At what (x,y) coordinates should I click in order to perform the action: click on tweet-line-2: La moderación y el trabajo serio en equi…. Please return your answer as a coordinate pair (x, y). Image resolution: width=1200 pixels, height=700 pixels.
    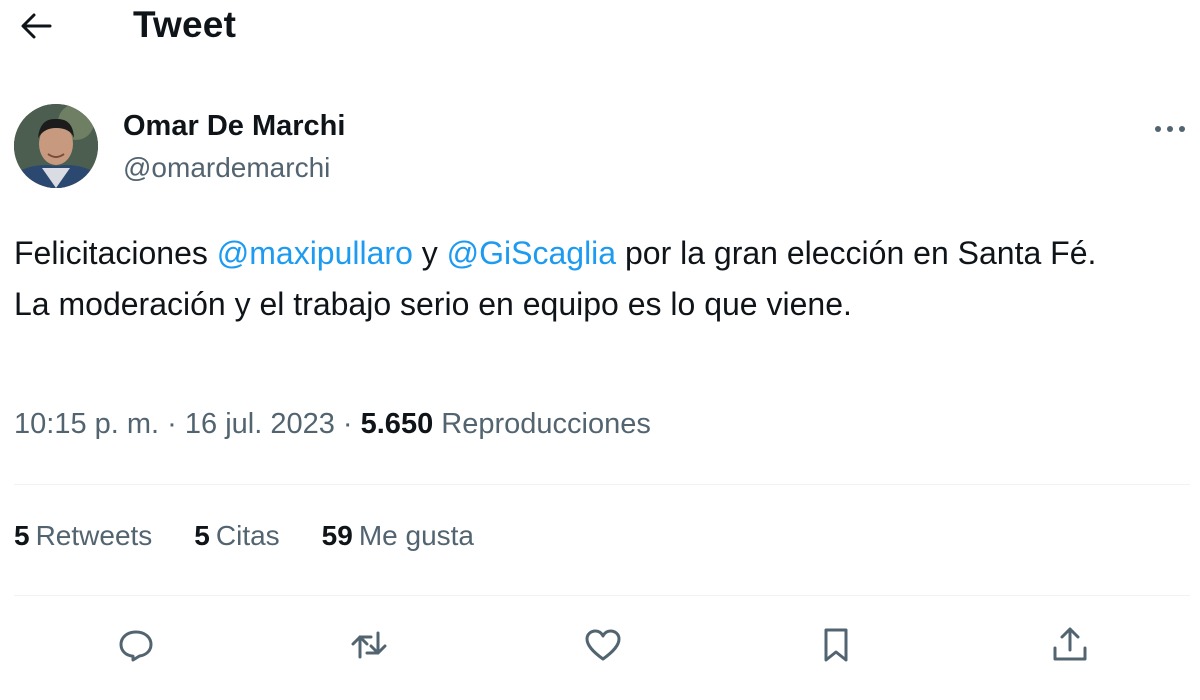
    Looking at the image, I should click on (433, 304).